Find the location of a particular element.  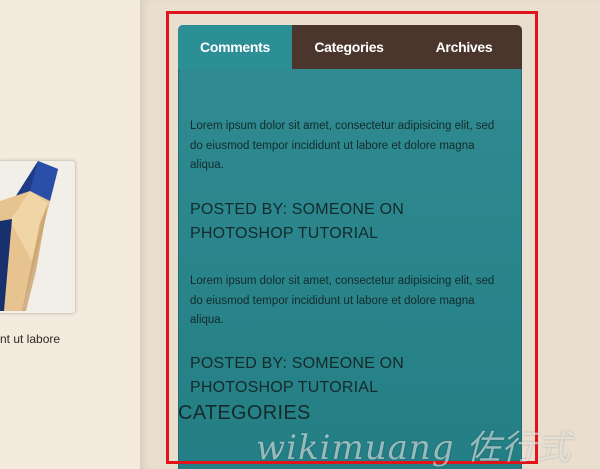

pencil-image is located at coordinates (37, 237).